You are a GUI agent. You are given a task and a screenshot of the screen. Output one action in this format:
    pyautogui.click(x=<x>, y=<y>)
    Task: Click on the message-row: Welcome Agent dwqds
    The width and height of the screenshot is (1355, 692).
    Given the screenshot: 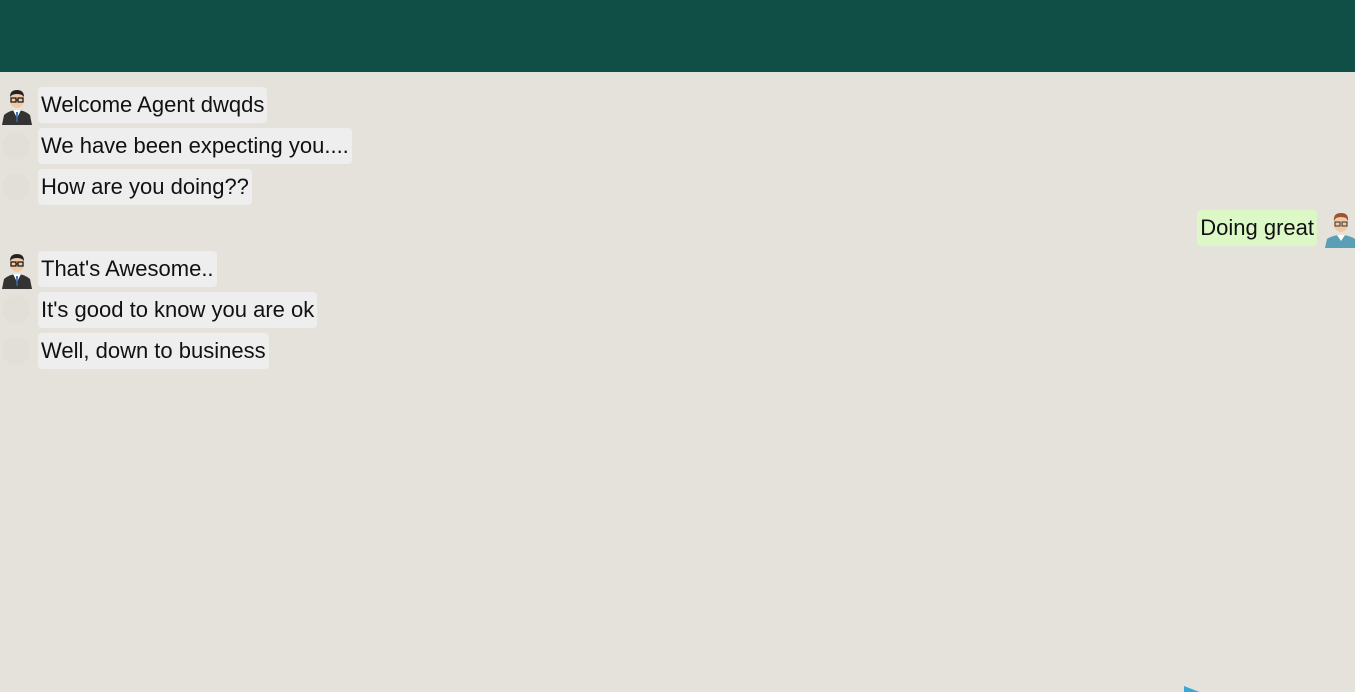 What is the action you would take?
    pyautogui.click(x=134, y=105)
    